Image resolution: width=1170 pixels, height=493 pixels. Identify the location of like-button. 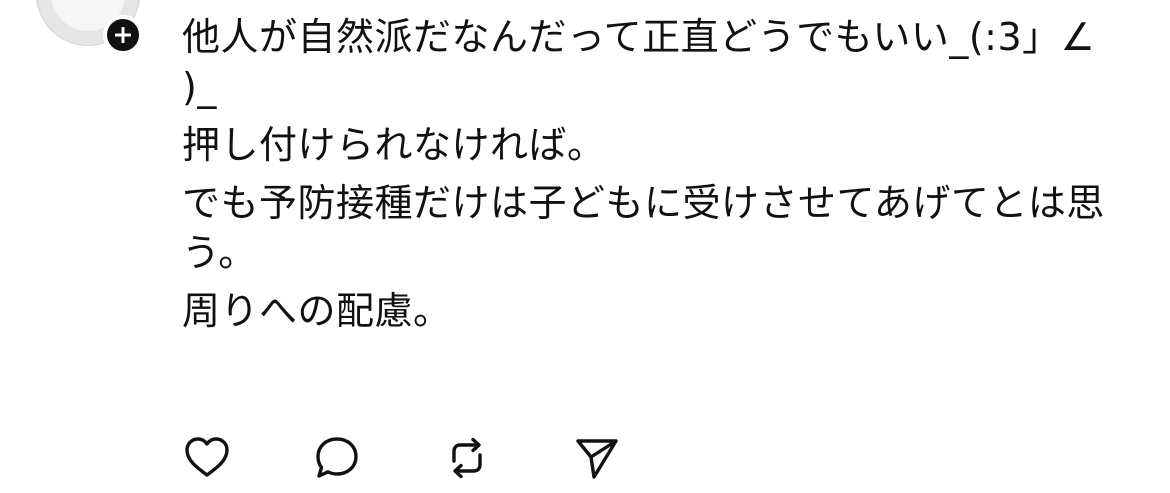
(207, 458).